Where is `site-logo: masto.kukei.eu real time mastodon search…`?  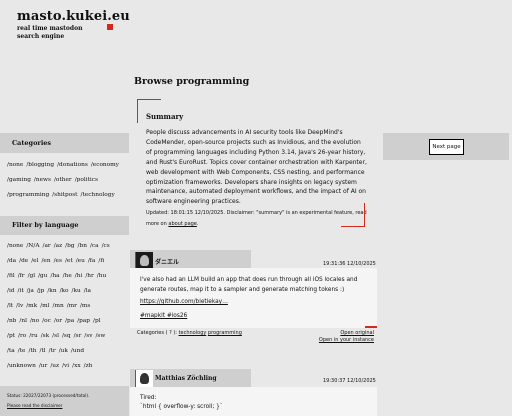
site-logo: masto.kukei.eu real time mastodon search… is located at coordinates (73, 24).